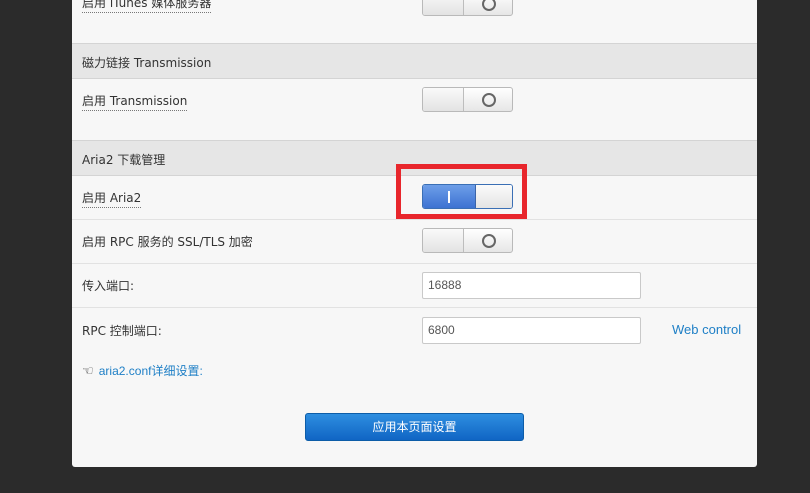 The image size is (810, 493). Describe the element at coordinates (706, 329) in the screenshot. I see `web-control-link: Web control` at that location.